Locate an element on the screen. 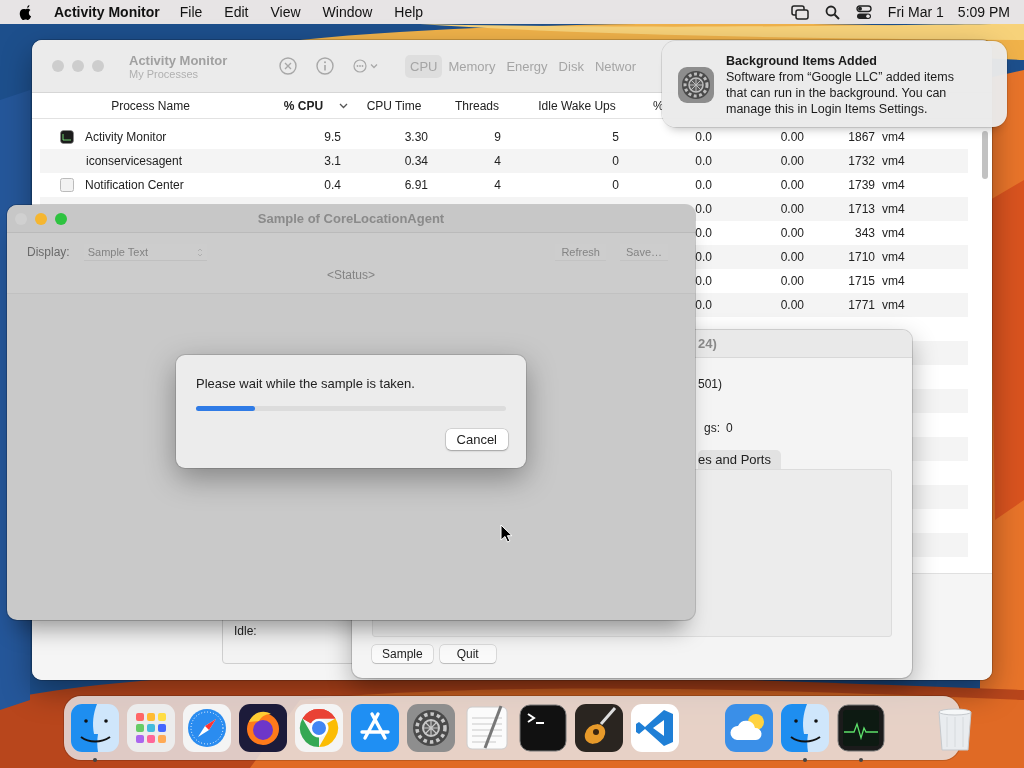 This screenshot has height=768, width=1024. menu-bar-clock: 5:09 PM is located at coordinates (983, 12).